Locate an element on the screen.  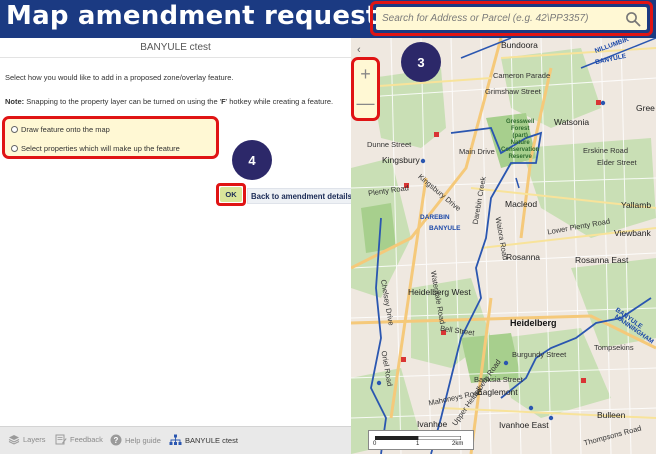
search-highlight is located at coordinates (511, 18).